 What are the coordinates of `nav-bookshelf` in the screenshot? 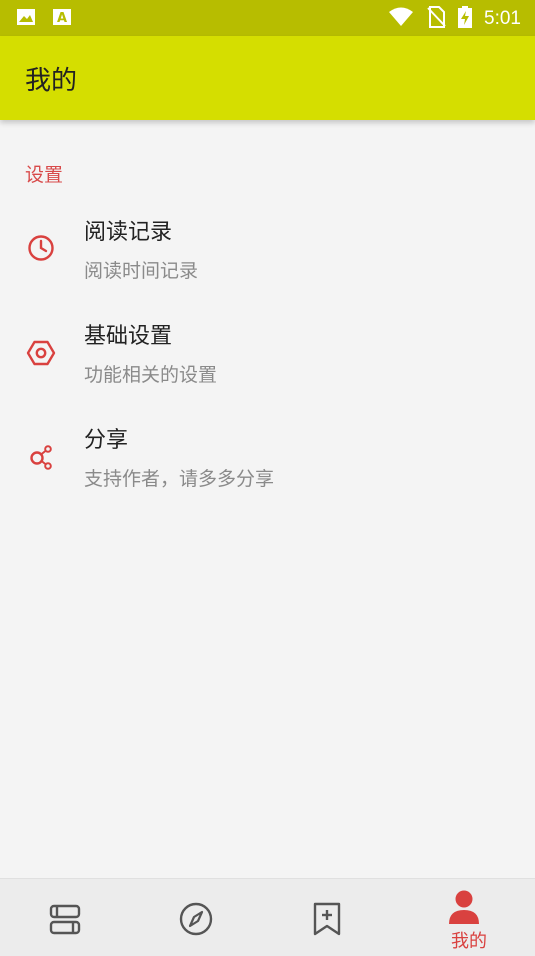 It's located at (67, 917).